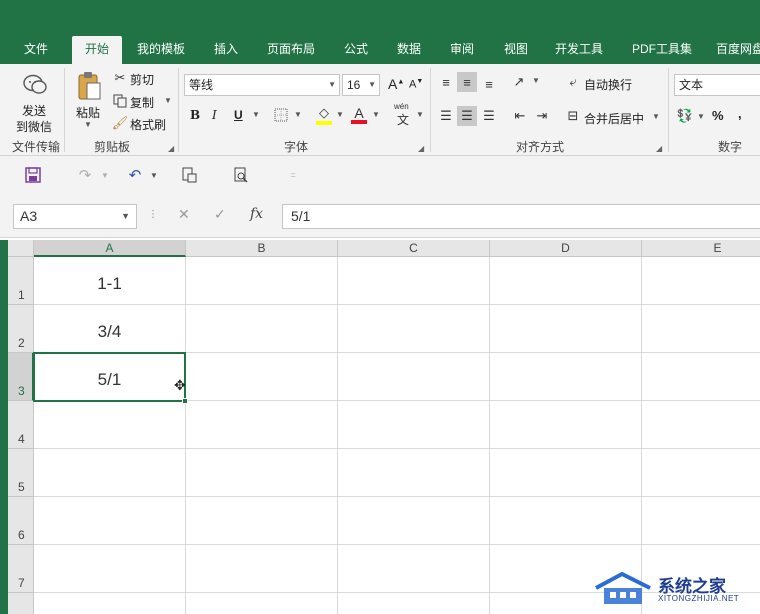  I want to click on clipboard-launcher-icon: ◢, so click(171, 148).